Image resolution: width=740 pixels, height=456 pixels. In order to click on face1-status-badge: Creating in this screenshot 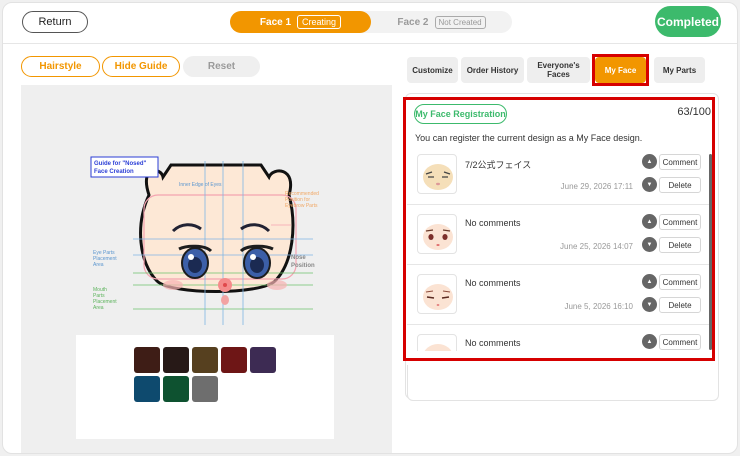, I will do `click(319, 22)`.